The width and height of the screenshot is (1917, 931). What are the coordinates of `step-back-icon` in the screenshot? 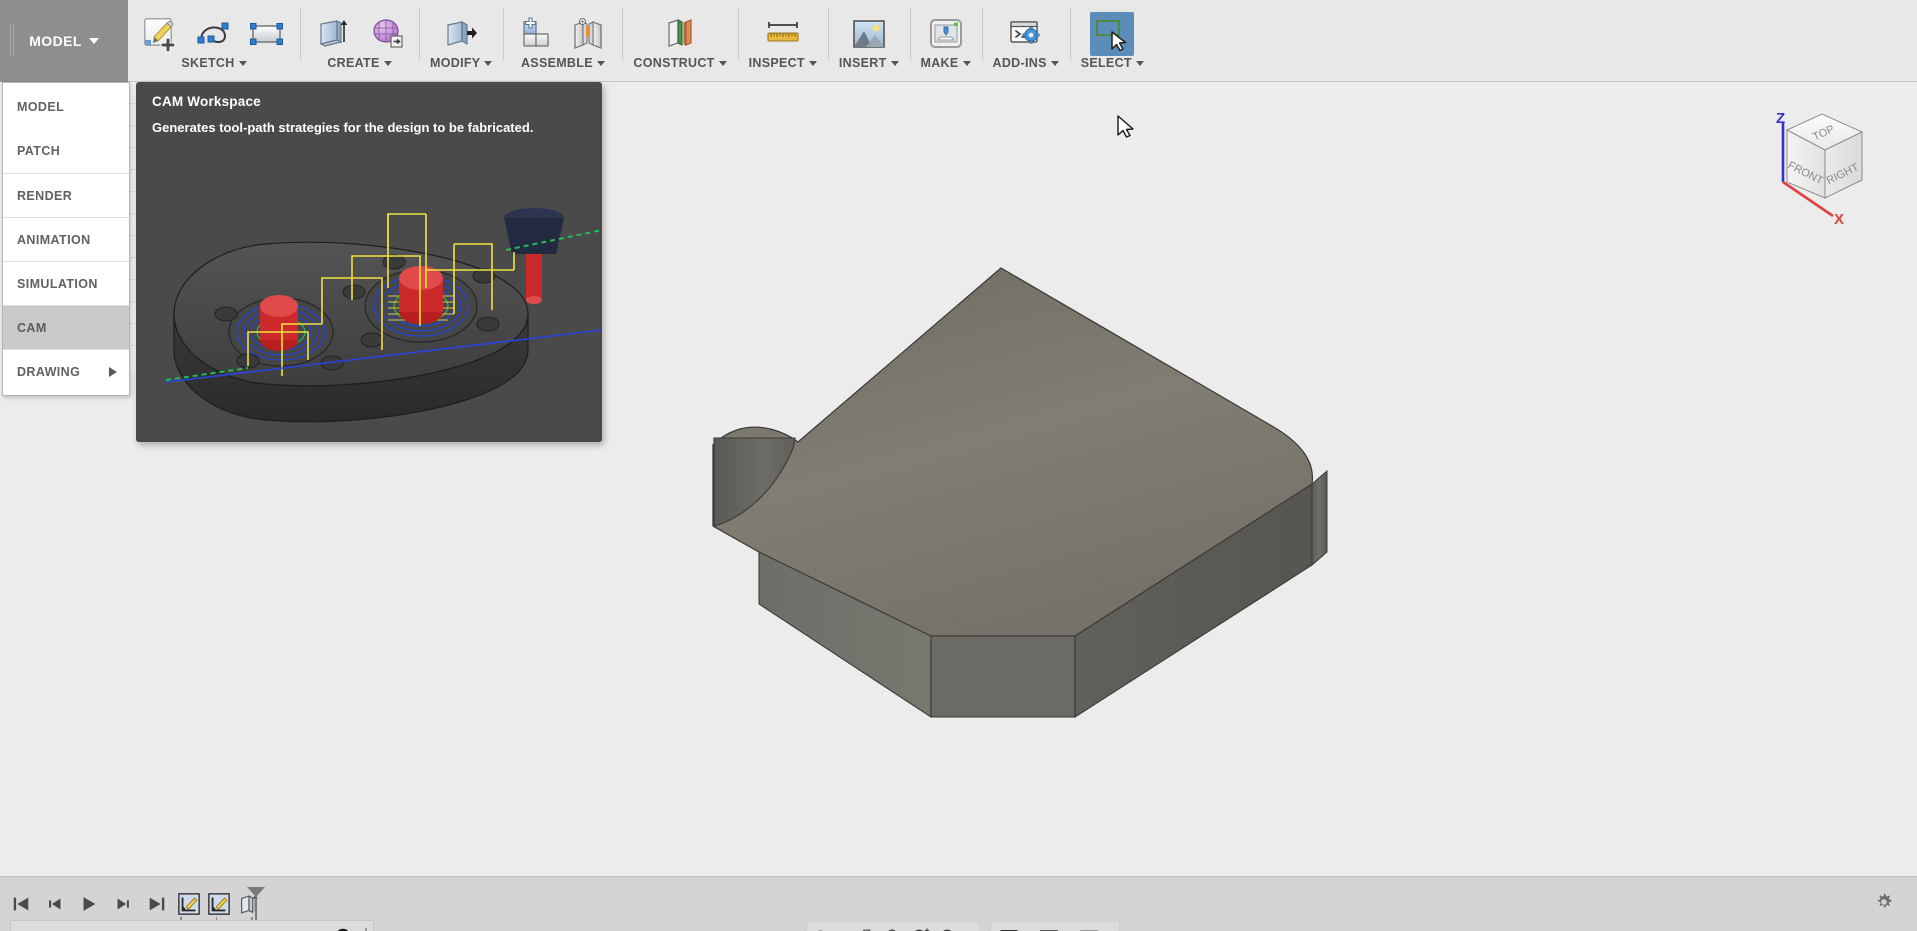 It's located at (55, 904).